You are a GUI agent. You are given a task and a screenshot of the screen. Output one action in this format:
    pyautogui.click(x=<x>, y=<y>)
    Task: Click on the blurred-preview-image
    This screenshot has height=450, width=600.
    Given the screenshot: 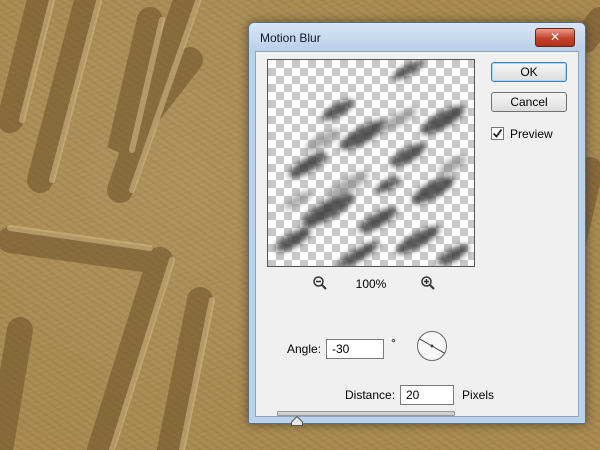 What is the action you would take?
    pyautogui.click(x=372, y=163)
    